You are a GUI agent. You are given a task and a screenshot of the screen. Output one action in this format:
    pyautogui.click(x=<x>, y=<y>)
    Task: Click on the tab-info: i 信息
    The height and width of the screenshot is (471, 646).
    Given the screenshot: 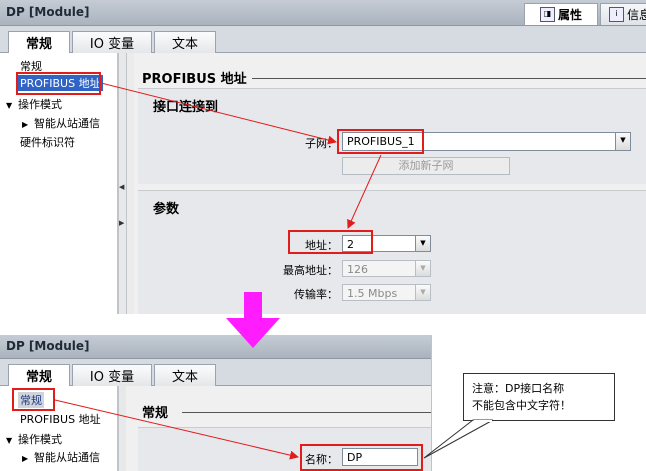 What is the action you would take?
    pyautogui.click(x=623, y=14)
    